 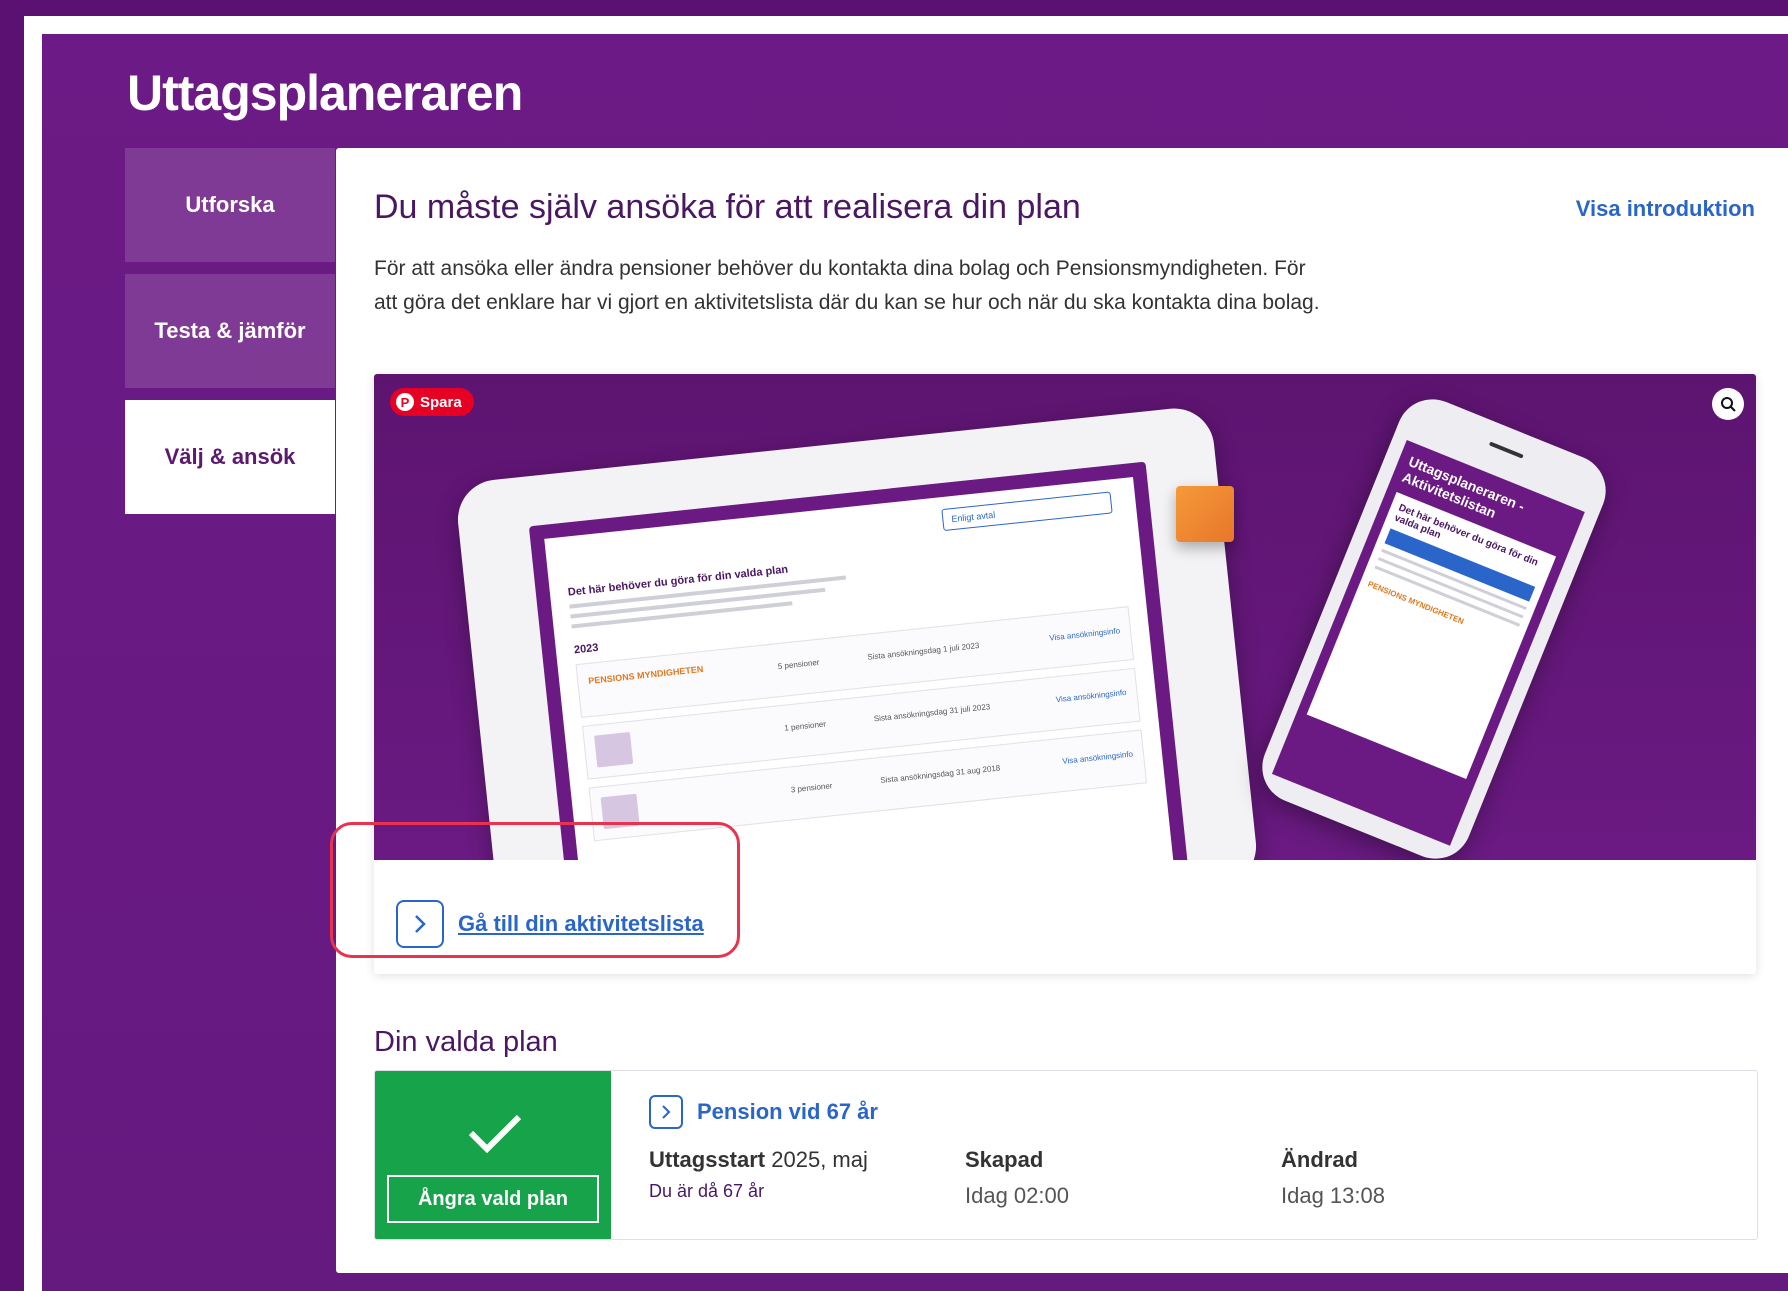 What do you see at coordinates (1728, 404) in the screenshot?
I see `lens-icon` at bounding box center [1728, 404].